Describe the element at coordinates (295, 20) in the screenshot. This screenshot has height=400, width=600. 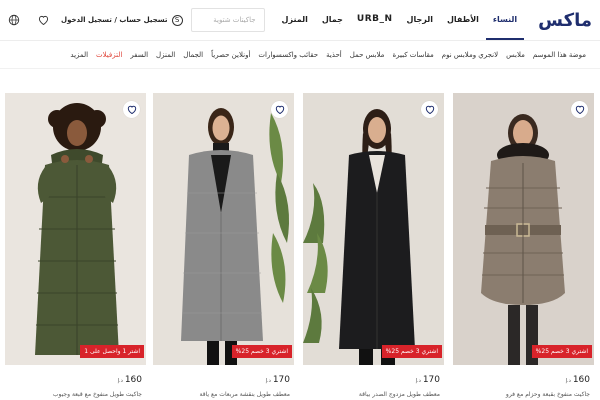
I see `nav-home: المنزل` at that location.